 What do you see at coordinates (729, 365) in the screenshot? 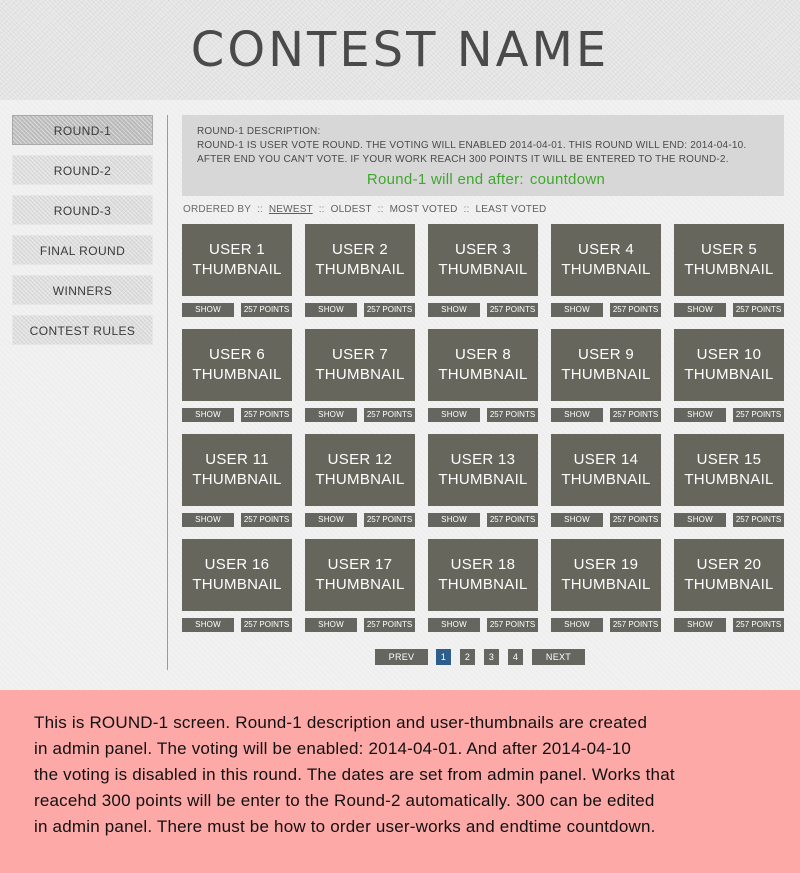
I see `user-thumbnail: USER 10 THUMBNAIL` at bounding box center [729, 365].